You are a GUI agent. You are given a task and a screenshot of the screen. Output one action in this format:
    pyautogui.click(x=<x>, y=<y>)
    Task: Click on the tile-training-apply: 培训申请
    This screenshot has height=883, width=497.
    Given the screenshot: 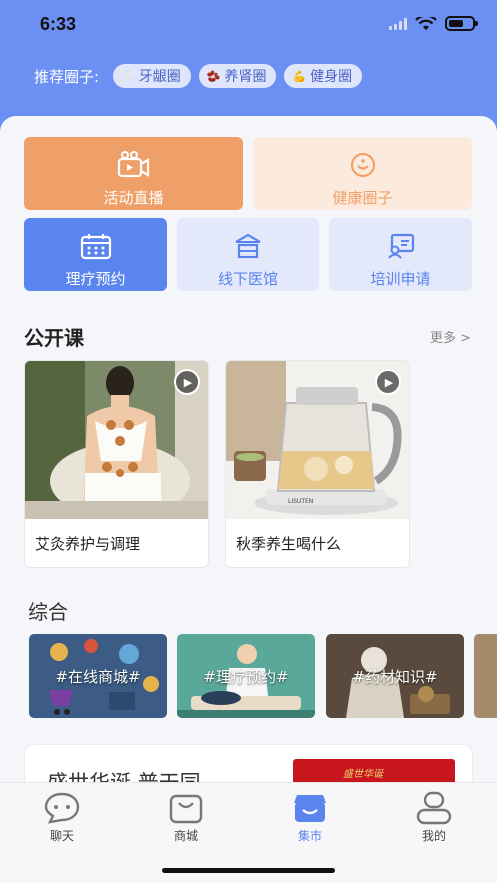 What is the action you would take?
    pyautogui.click(x=400, y=254)
    